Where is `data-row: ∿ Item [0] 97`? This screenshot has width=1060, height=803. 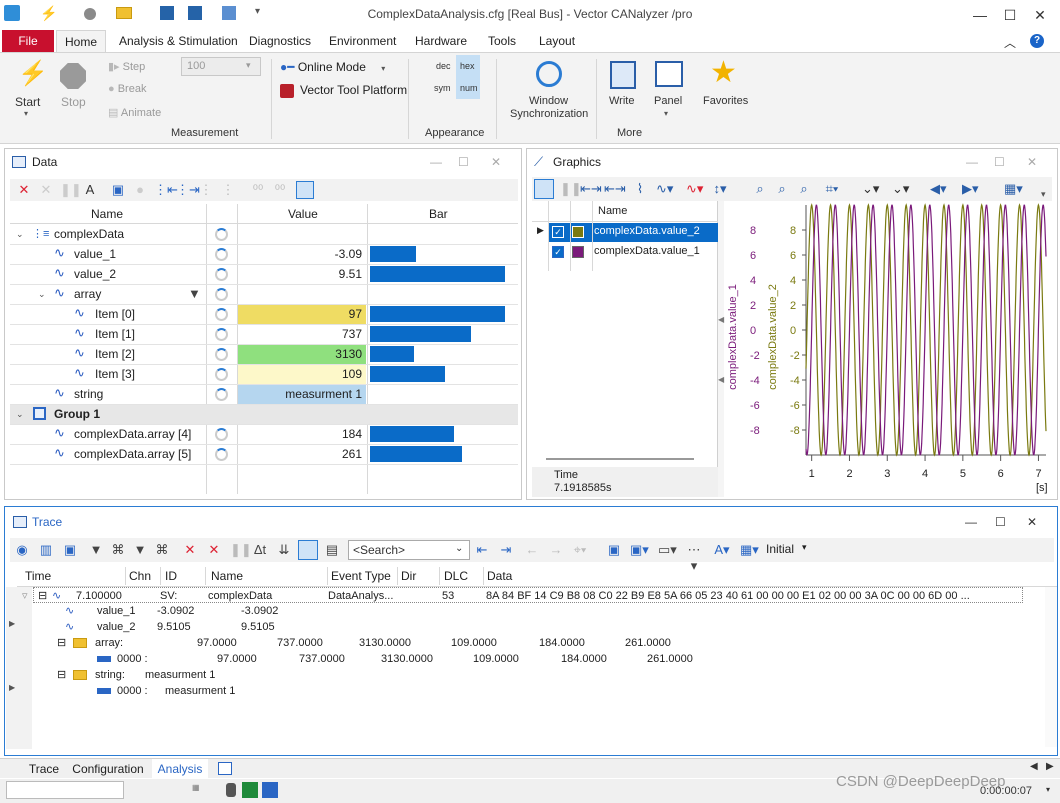 data-row: ∿ Item [0] 97 is located at coordinates (264, 314).